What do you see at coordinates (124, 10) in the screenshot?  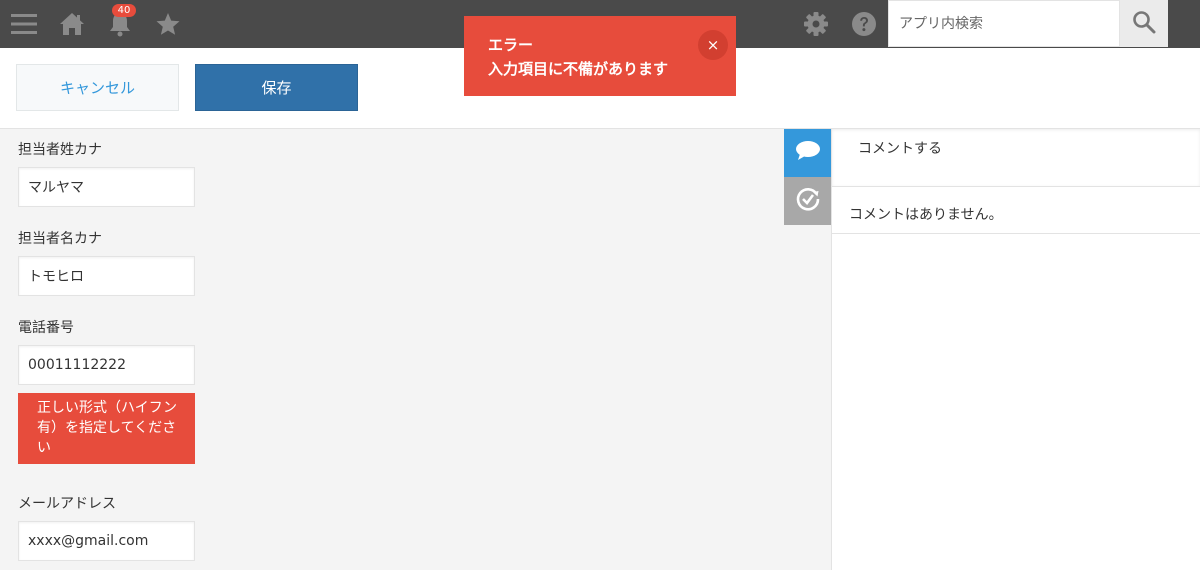 I see `notification-count-badge: 40` at bounding box center [124, 10].